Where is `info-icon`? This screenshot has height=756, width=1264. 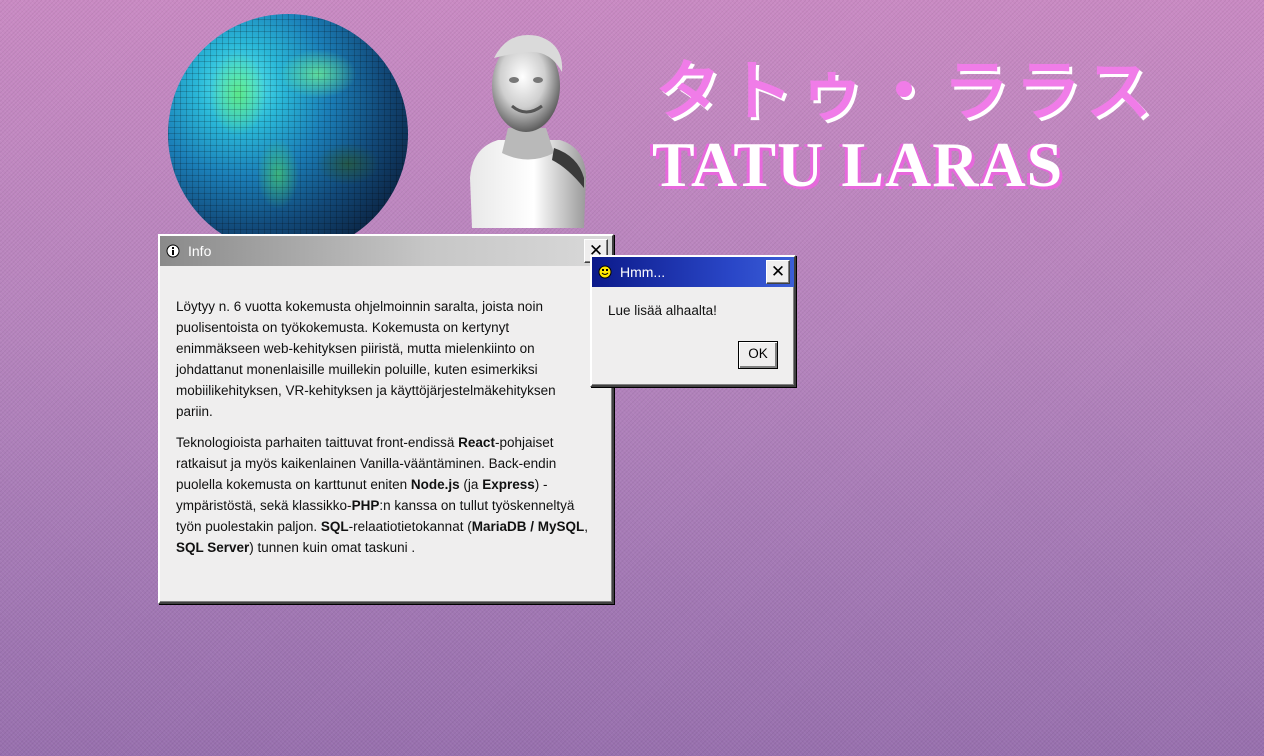 info-icon is located at coordinates (173, 251).